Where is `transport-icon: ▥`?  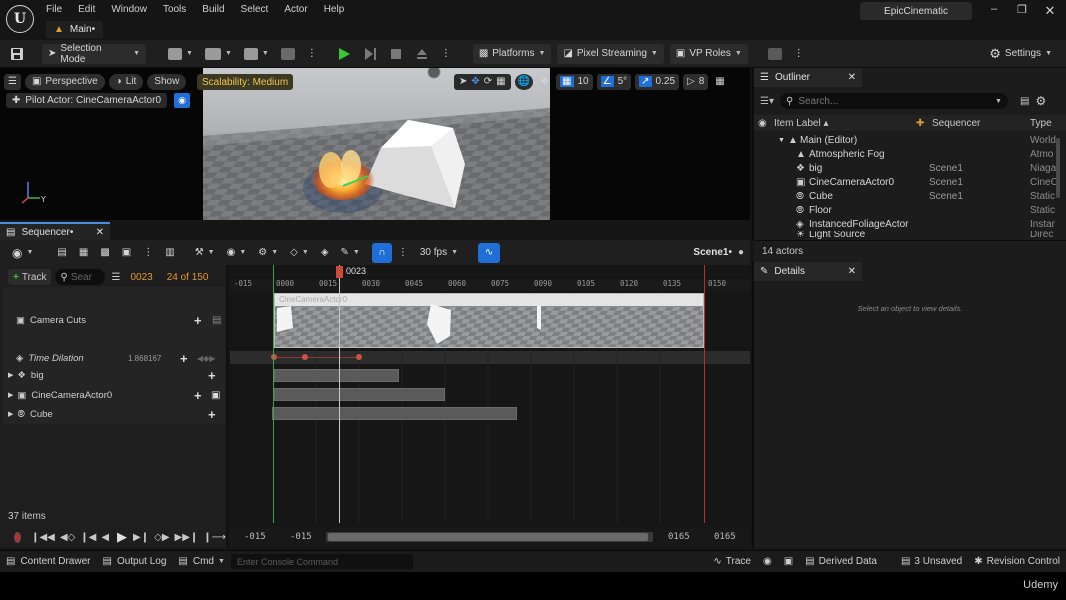
transport-icon: ▥ is located at coordinates (169, 253).